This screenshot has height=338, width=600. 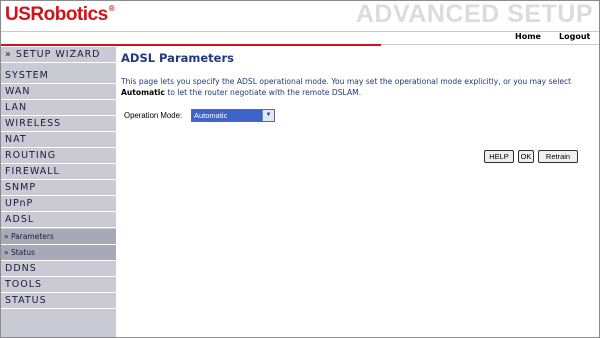 I want to click on sidebar-item-upnp: UPnP, so click(x=58, y=204).